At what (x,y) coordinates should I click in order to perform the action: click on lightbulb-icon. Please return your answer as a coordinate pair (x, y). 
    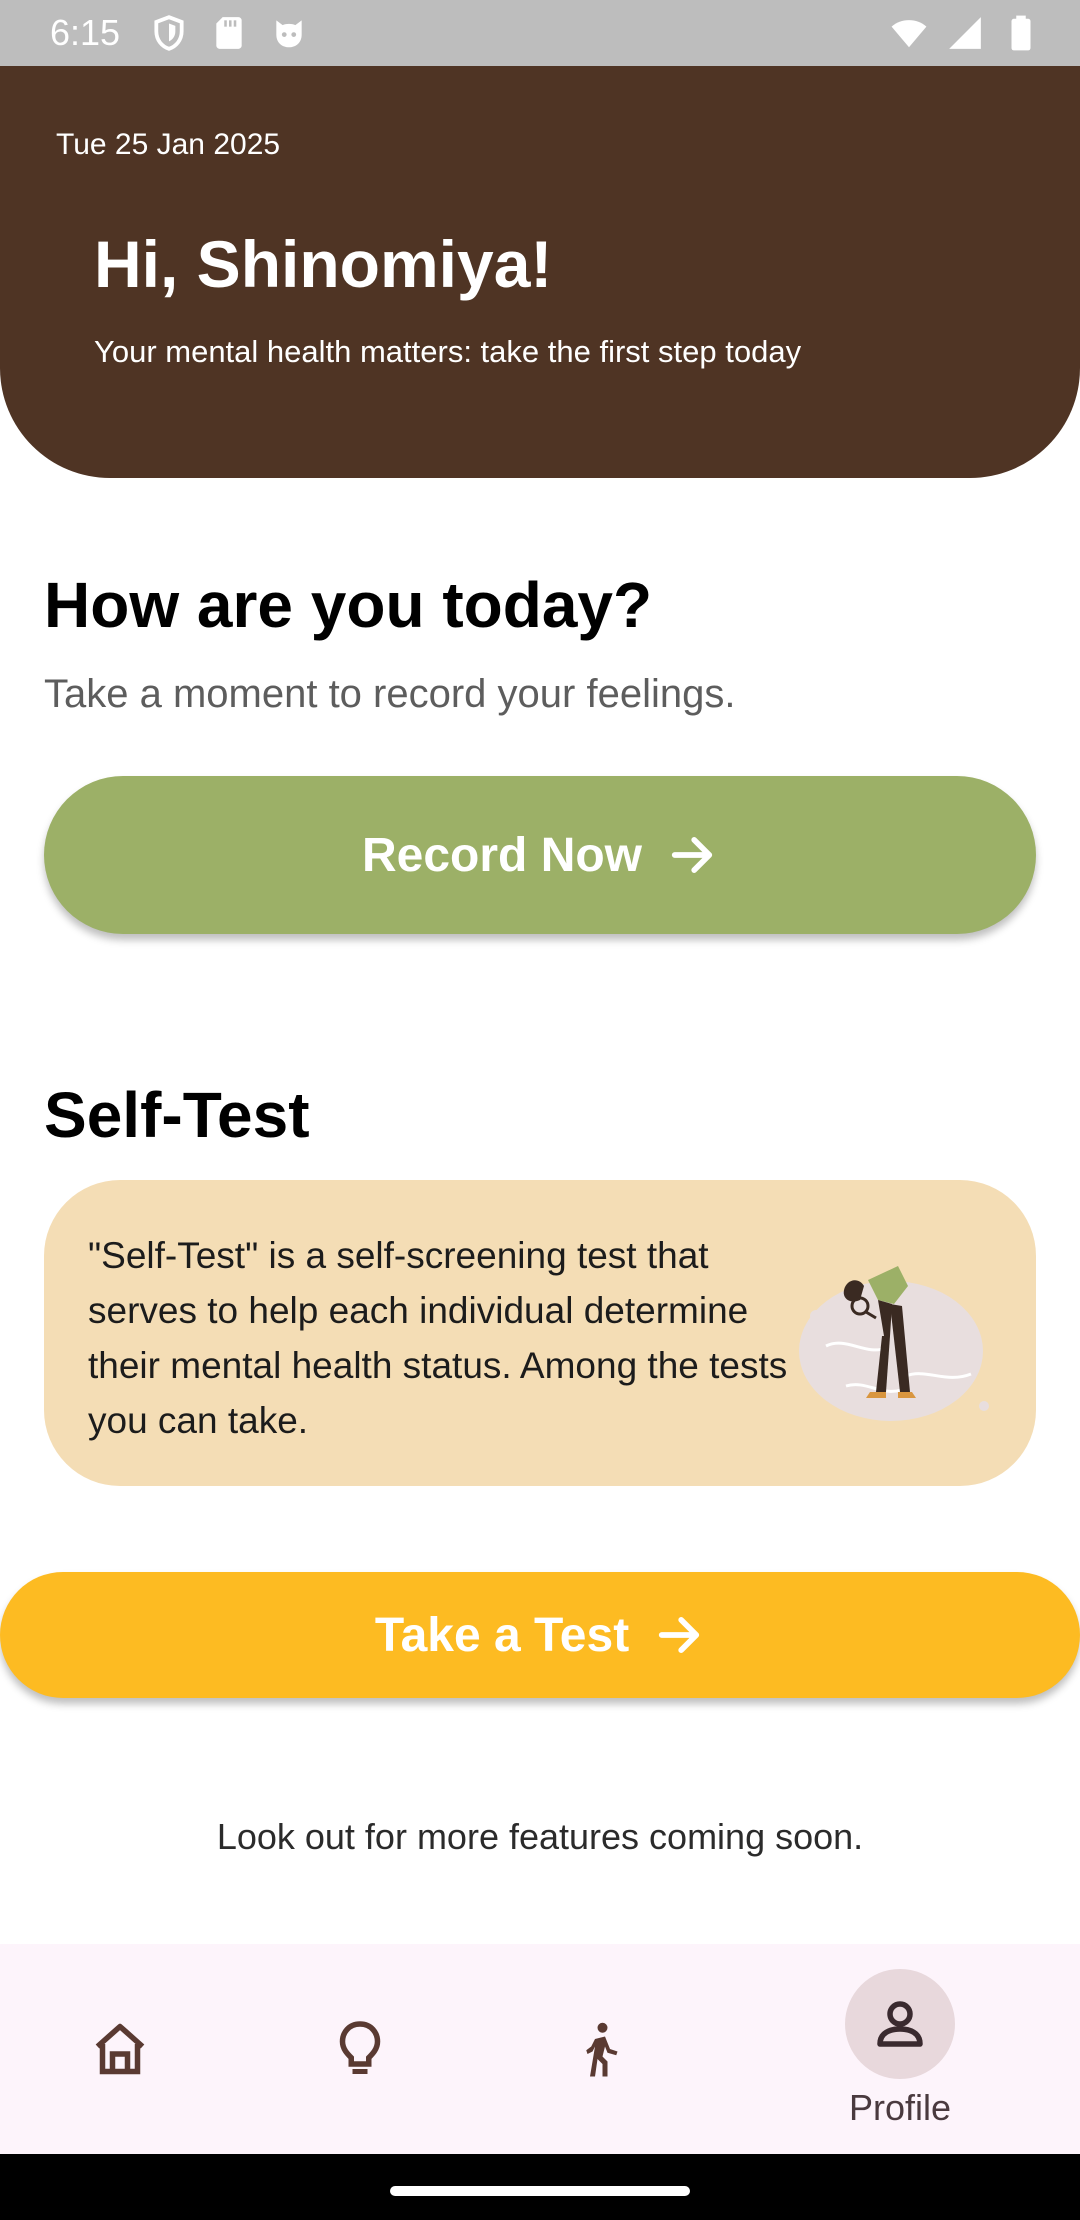
    Looking at the image, I should click on (360, 2047).